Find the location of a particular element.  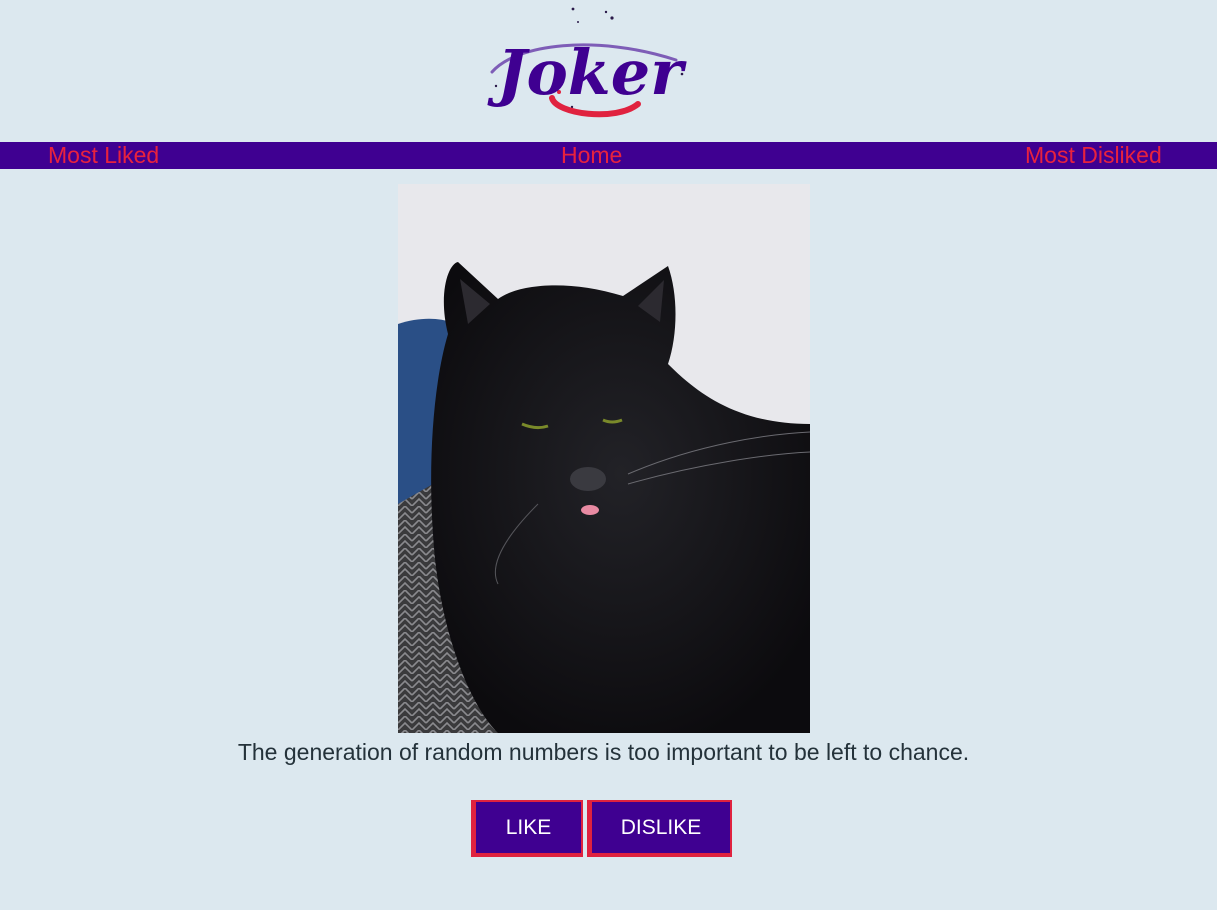

nav-most-disliked-link: Most Disliked is located at coordinates (1093, 155).